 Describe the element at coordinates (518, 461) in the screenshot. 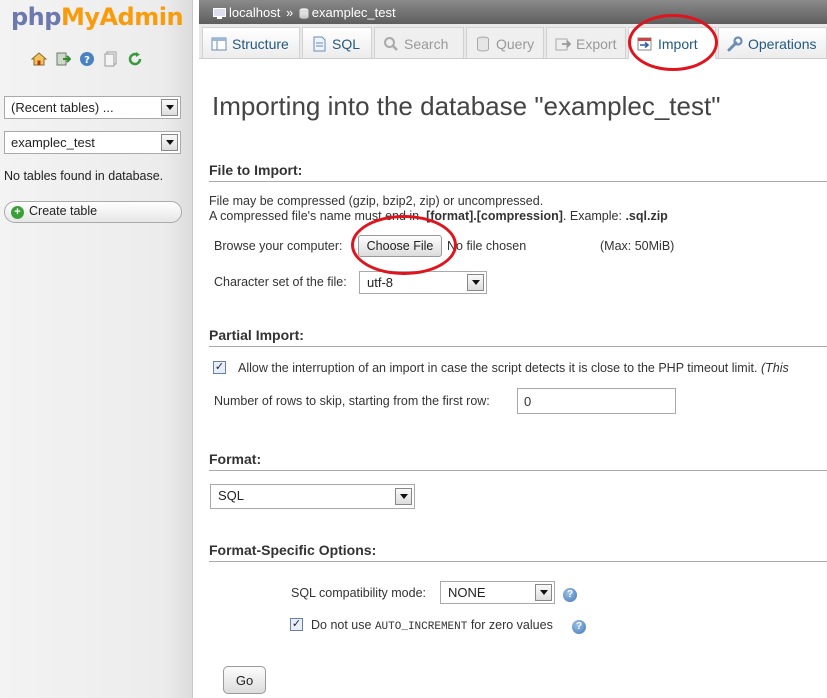

I see `format-heading: Format:` at that location.